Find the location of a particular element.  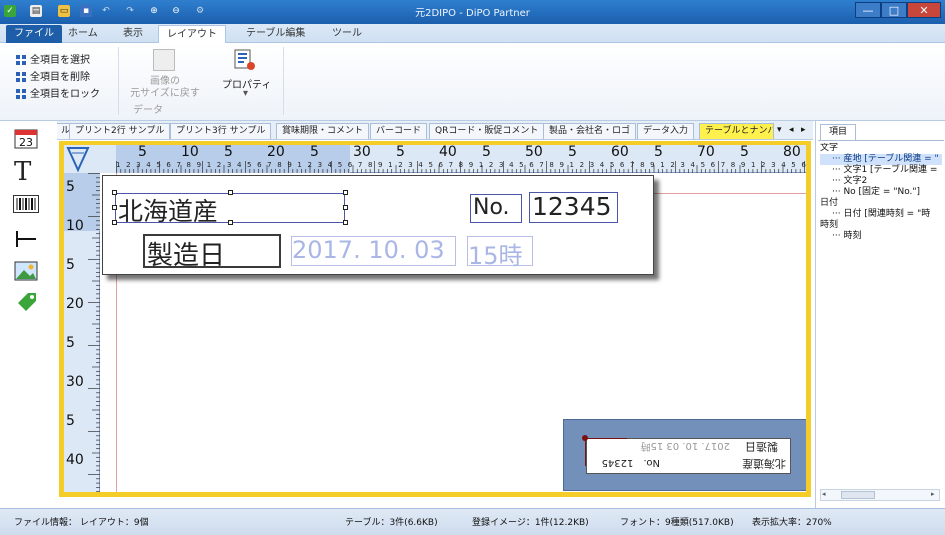

ruler-left-number: 10 is located at coordinates (75, 226).